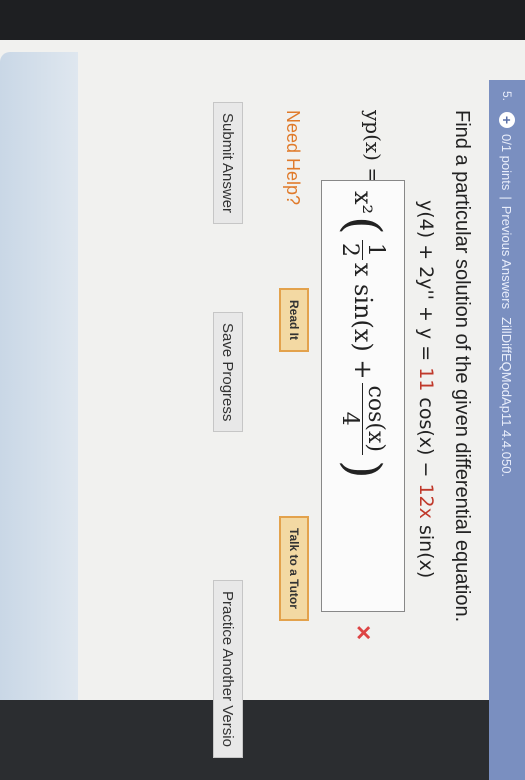 The image size is (525, 780). I want to click on differential-equation: y(4) + 2y'' + y = 11 cos(x) − 12x sin(x), so click(426, 389).